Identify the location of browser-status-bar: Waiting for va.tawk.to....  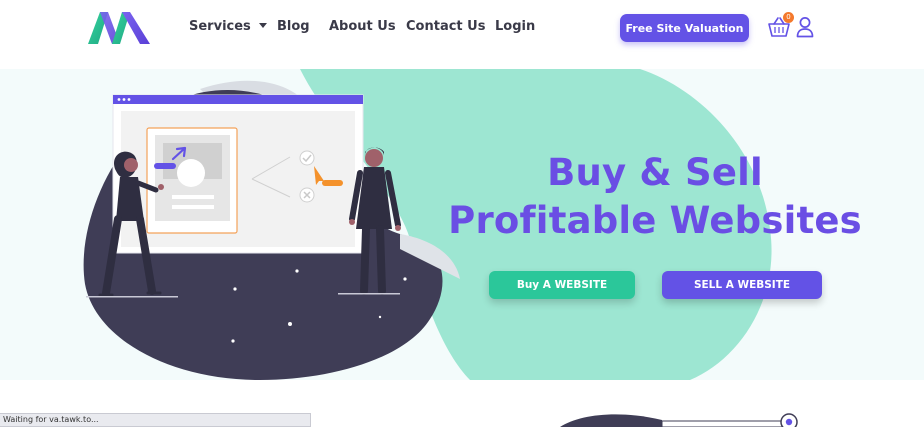
(155, 420).